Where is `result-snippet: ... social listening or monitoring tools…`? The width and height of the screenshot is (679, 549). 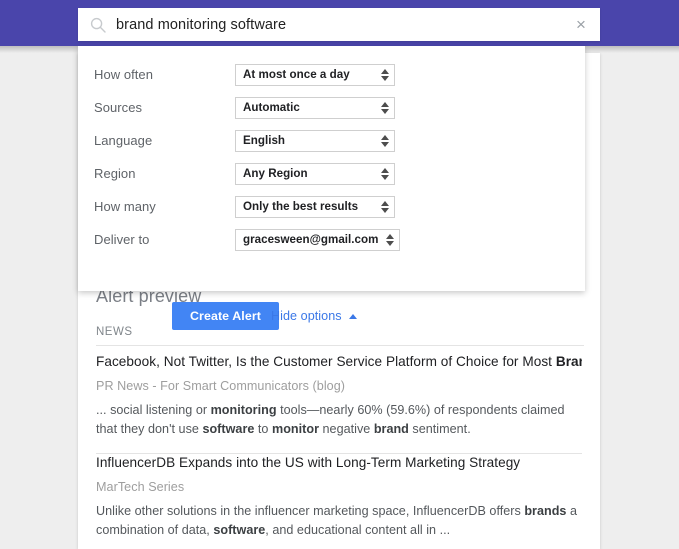
result-snippet: ... social listening or monitoring tools… is located at coordinates (339, 420).